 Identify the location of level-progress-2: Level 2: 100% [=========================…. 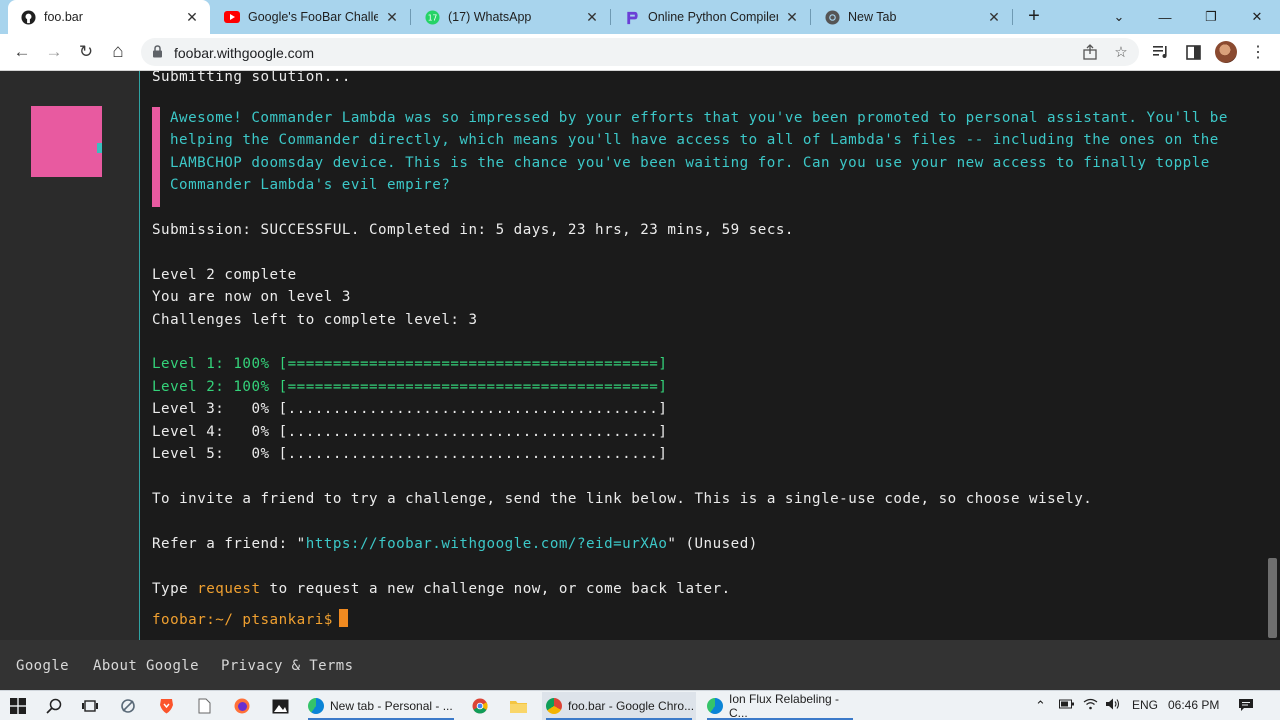
(410, 387).